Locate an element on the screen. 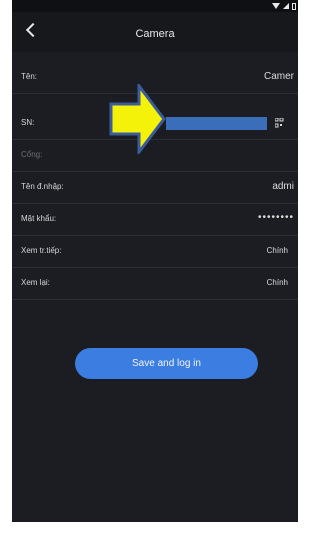  signal-icon is located at coordinates (286, 6).